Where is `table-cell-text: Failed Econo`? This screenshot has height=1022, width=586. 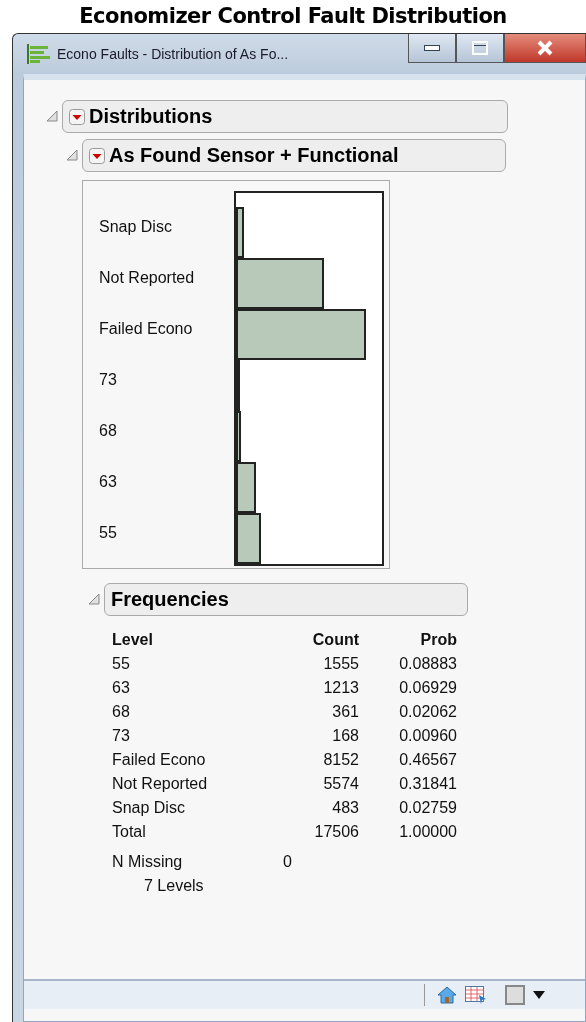
table-cell-text: Failed Econo is located at coordinates (159, 760).